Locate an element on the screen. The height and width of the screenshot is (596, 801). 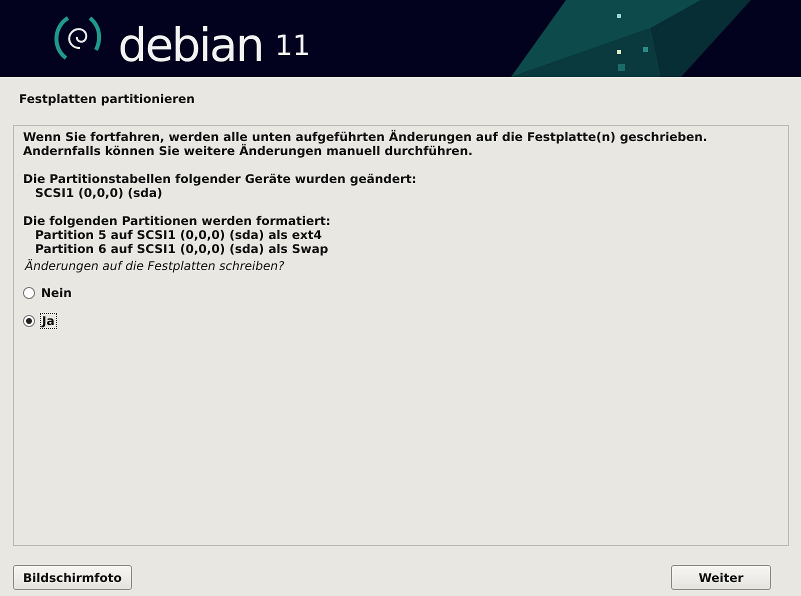
message-text: Die folgenden Partitionen werden formatiert: is located at coordinates (177, 221).